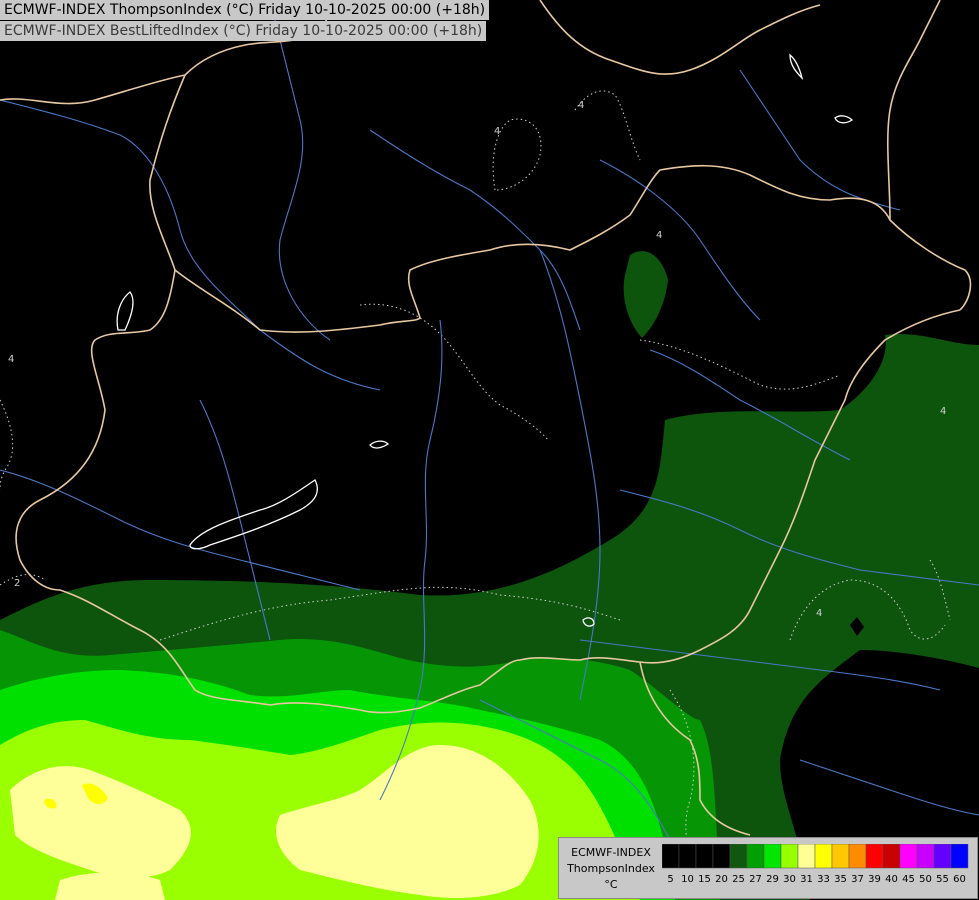  Describe the element at coordinates (687, 879) in the screenshot. I see `legend-tick-label: 10` at that location.